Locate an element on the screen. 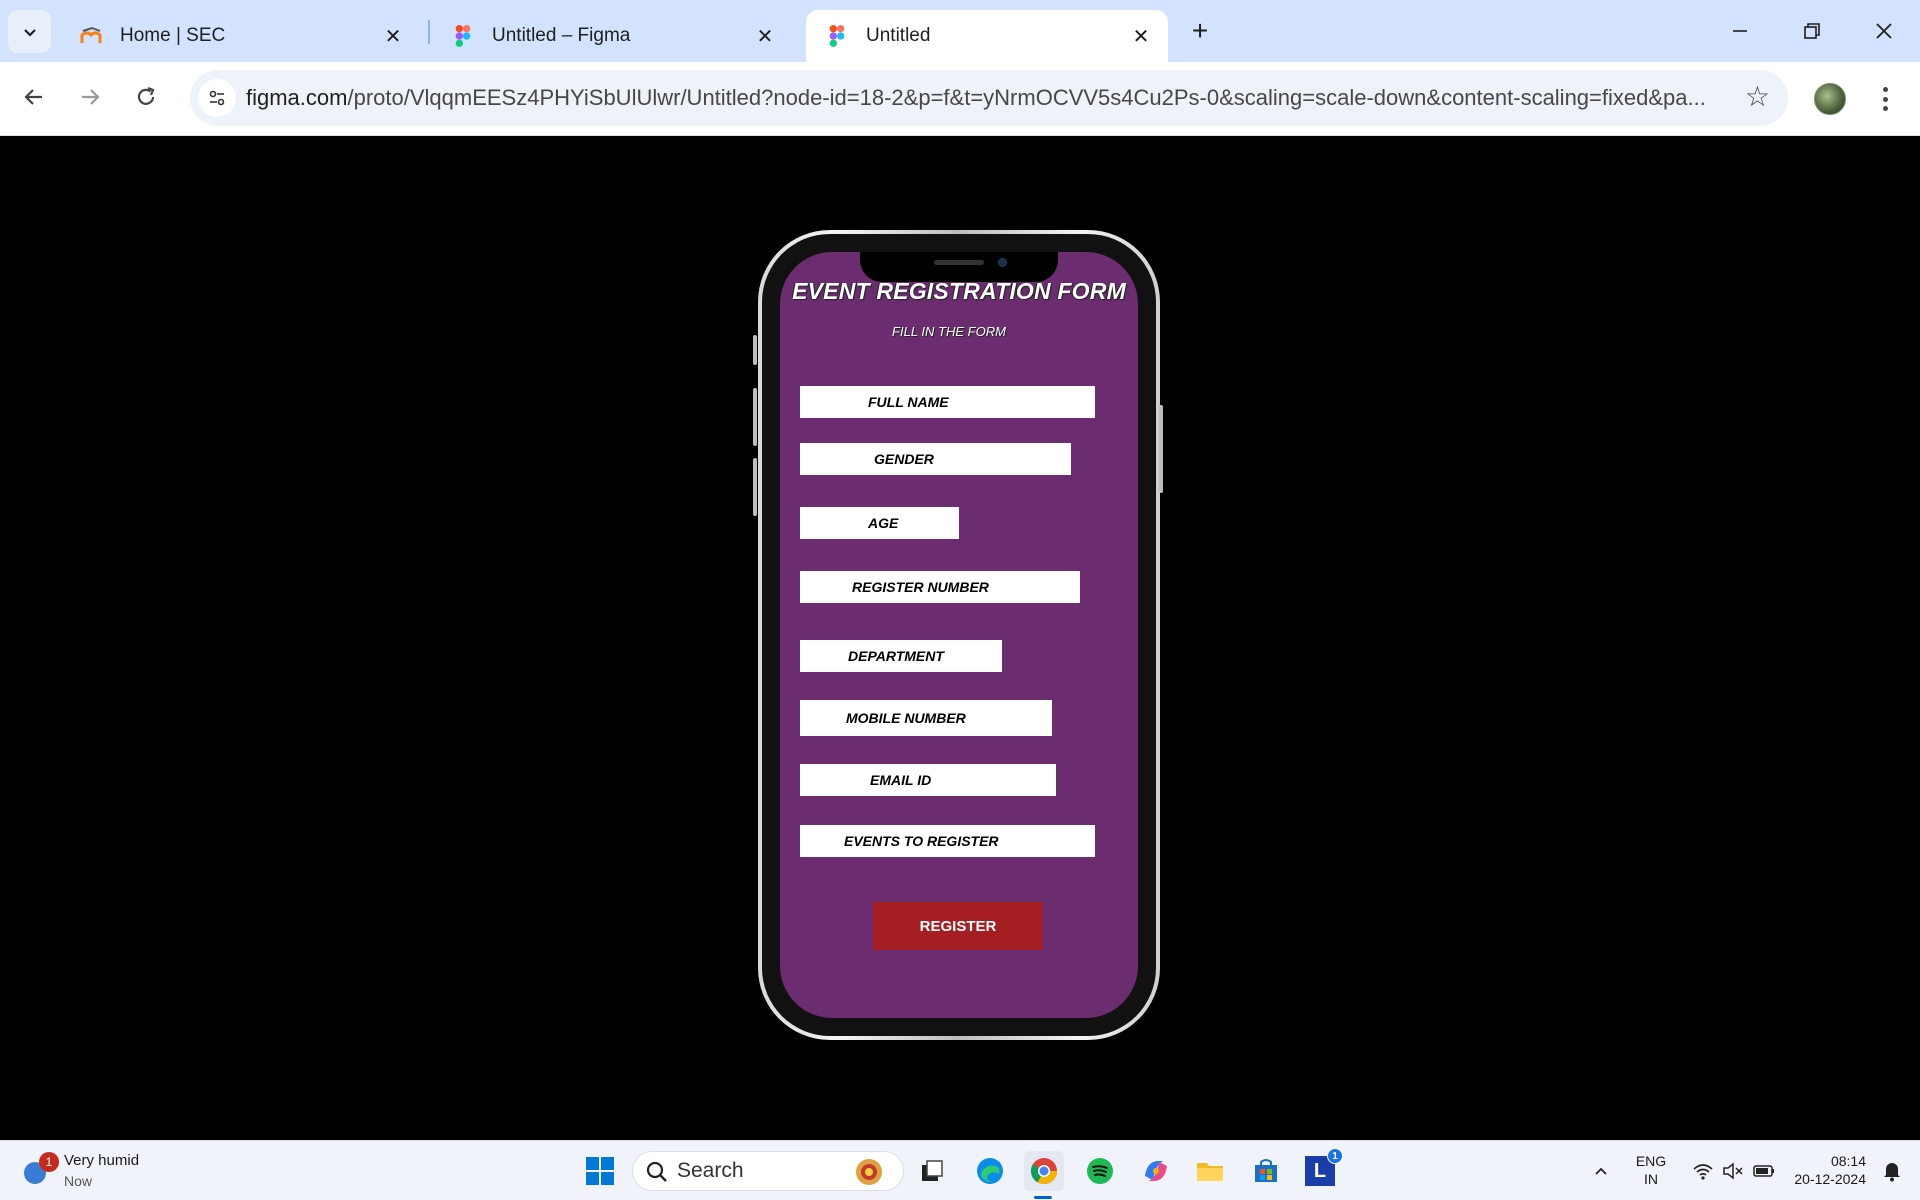 The width and height of the screenshot is (1920, 1200). active-app-indicator is located at coordinates (1043, 1197).